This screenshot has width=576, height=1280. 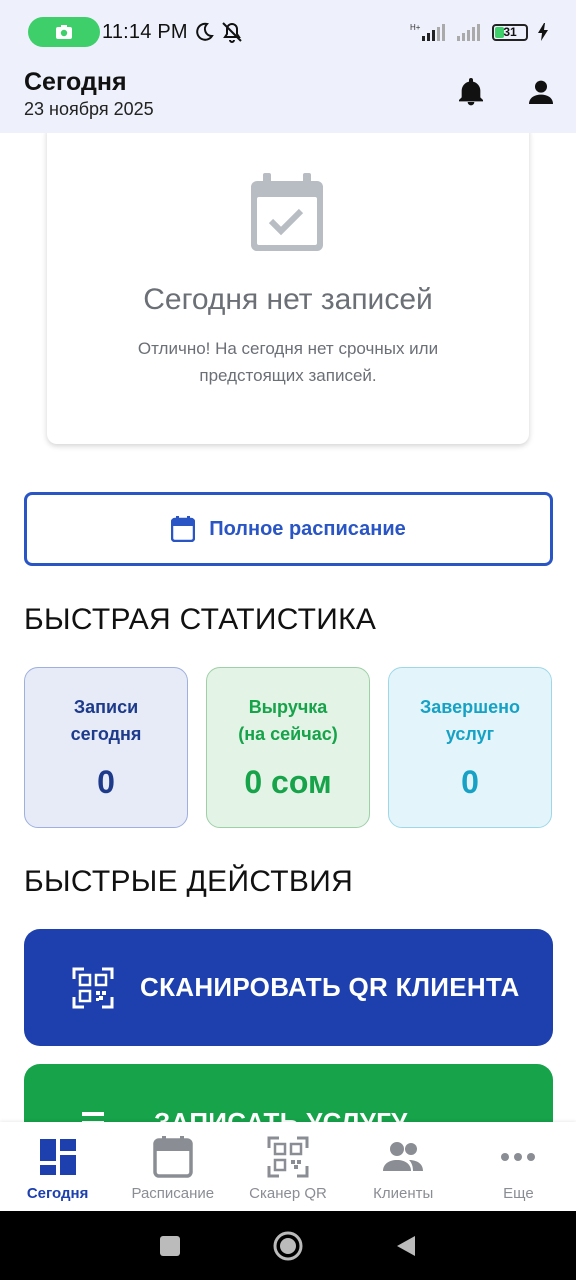 I want to click on nav-item-today: Сегодня, so click(x=57, y=1166).